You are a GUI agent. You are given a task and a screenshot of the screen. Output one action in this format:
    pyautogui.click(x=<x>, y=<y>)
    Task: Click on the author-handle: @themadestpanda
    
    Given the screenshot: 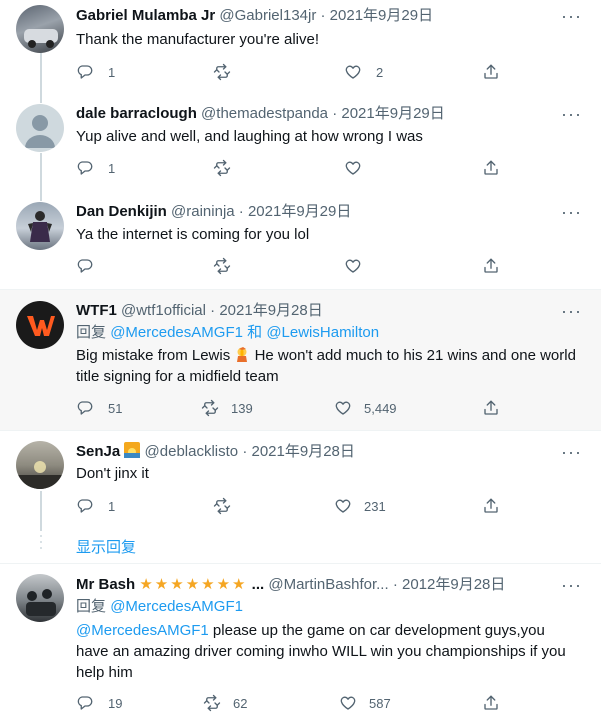 What is the action you would take?
    pyautogui.click(x=264, y=113)
    